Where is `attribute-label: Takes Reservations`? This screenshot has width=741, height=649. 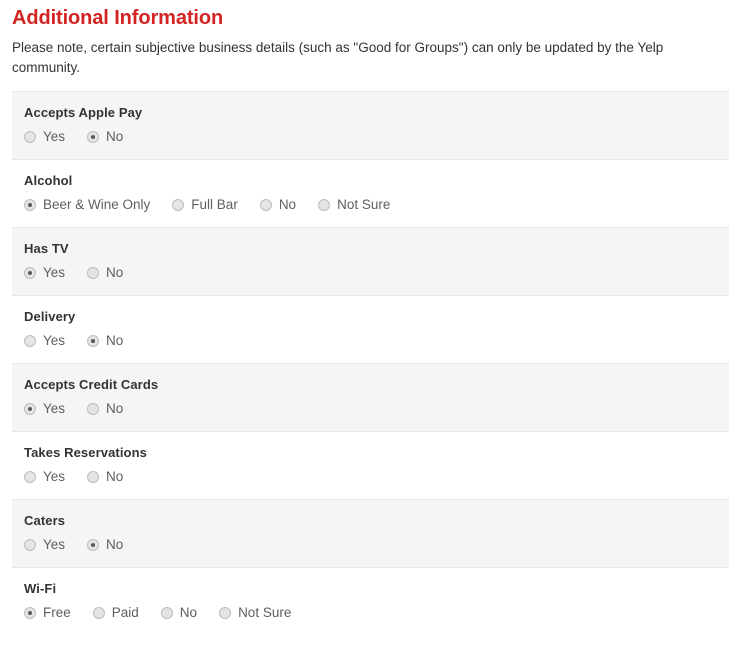 attribute-label: Takes Reservations is located at coordinates (85, 452).